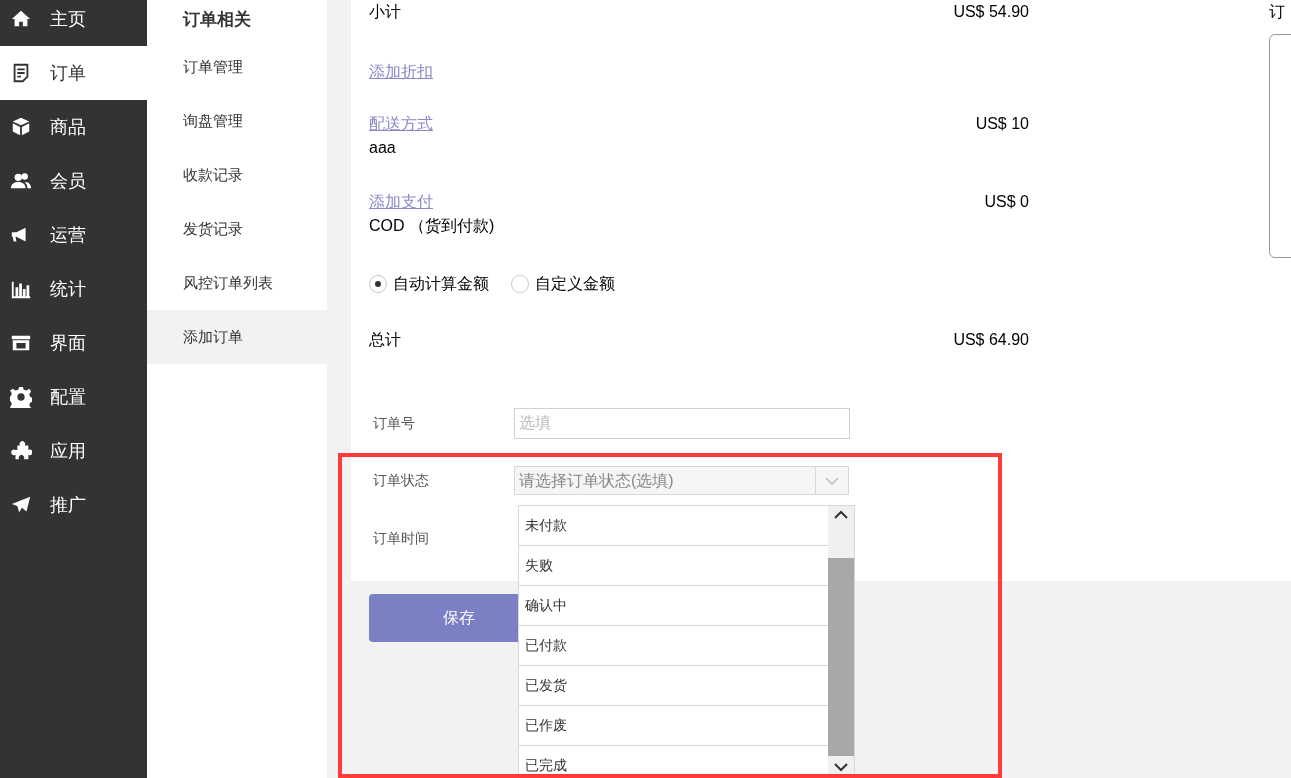  I want to click on total-label: 总计, so click(385, 340).